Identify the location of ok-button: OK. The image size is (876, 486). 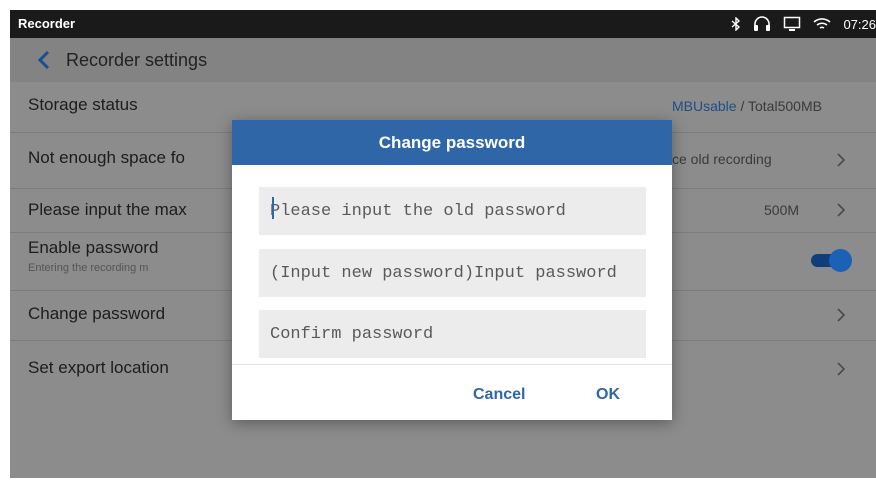
(608, 395).